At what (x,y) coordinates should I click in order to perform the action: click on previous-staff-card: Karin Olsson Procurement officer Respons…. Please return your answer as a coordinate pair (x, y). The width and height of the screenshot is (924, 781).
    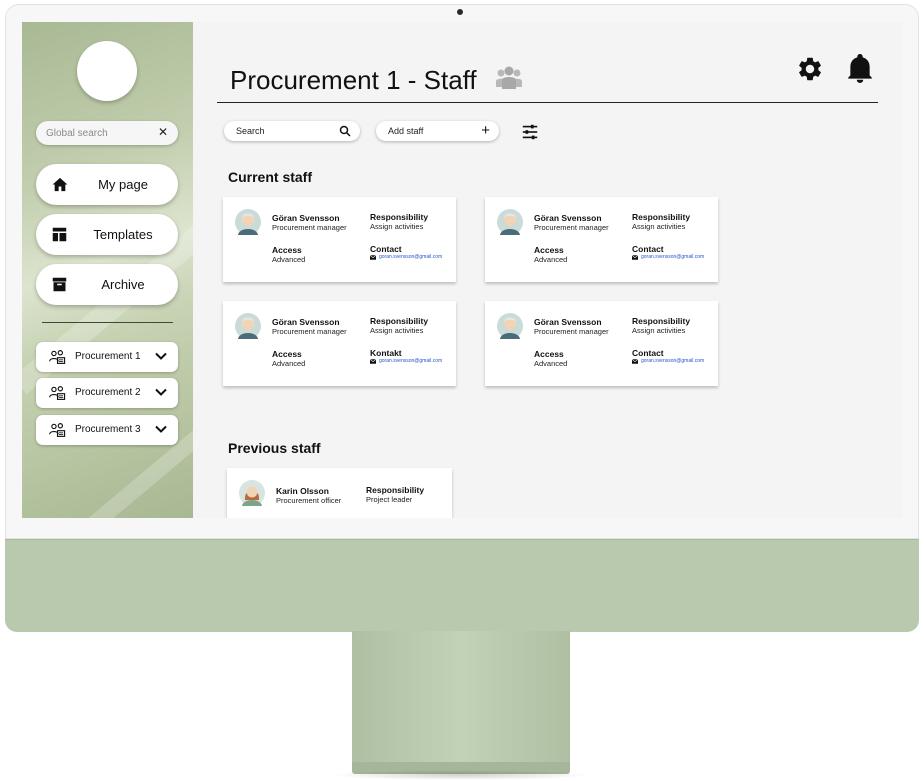
    Looking at the image, I should click on (339, 493).